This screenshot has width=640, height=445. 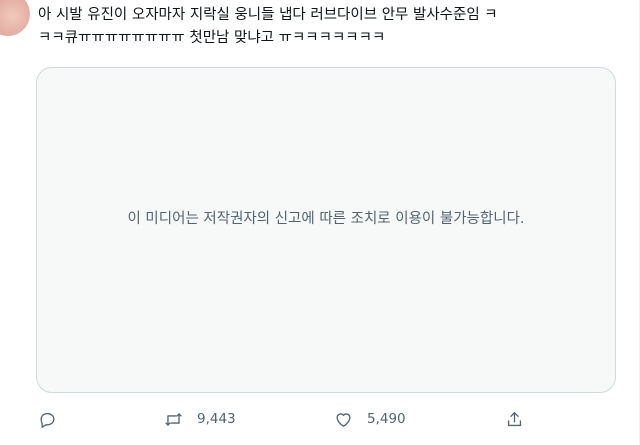 I want to click on retweet-icon, so click(x=173, y=419).